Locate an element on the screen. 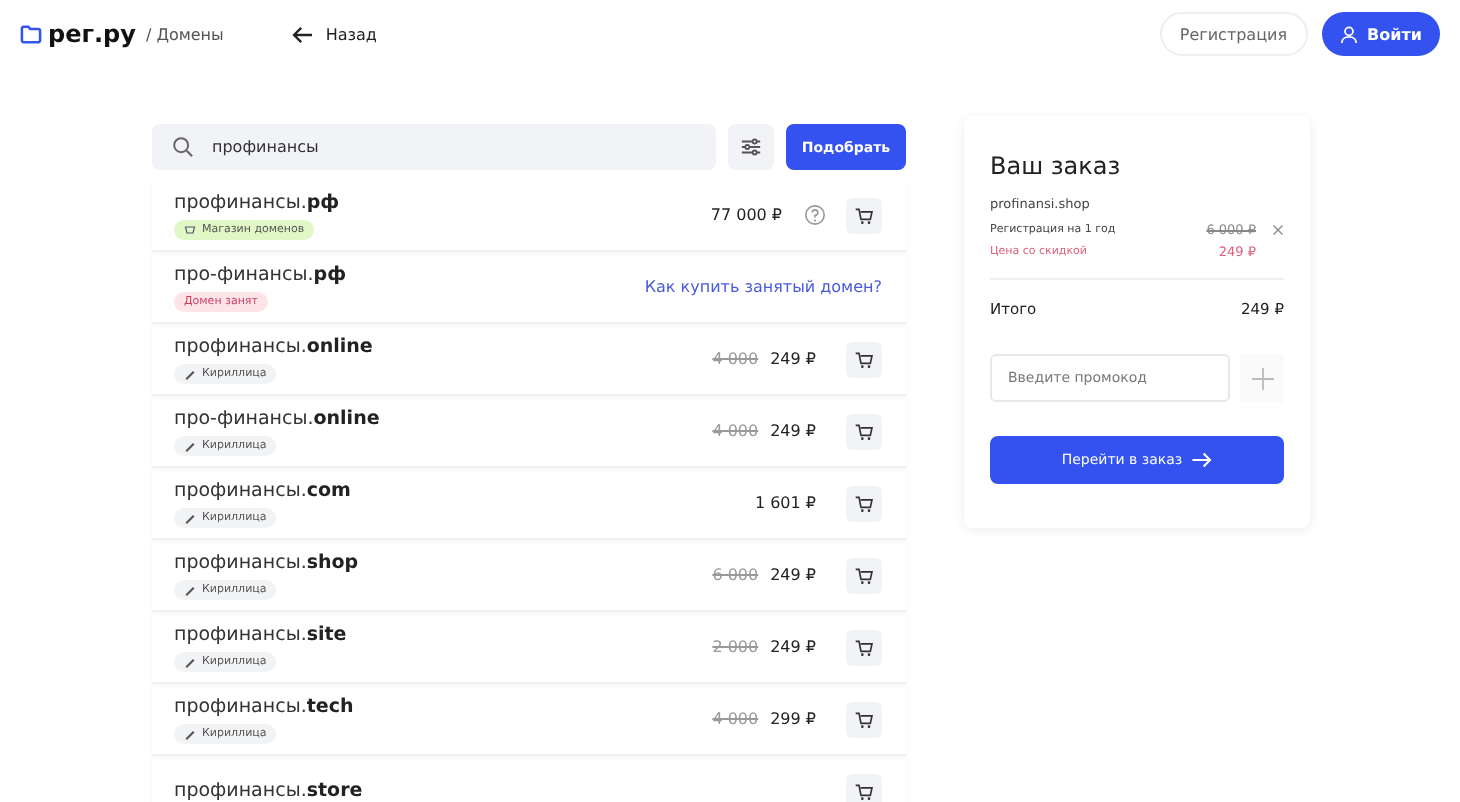  domain-name: про-финансы.рф is located at coordinates (260, 274).